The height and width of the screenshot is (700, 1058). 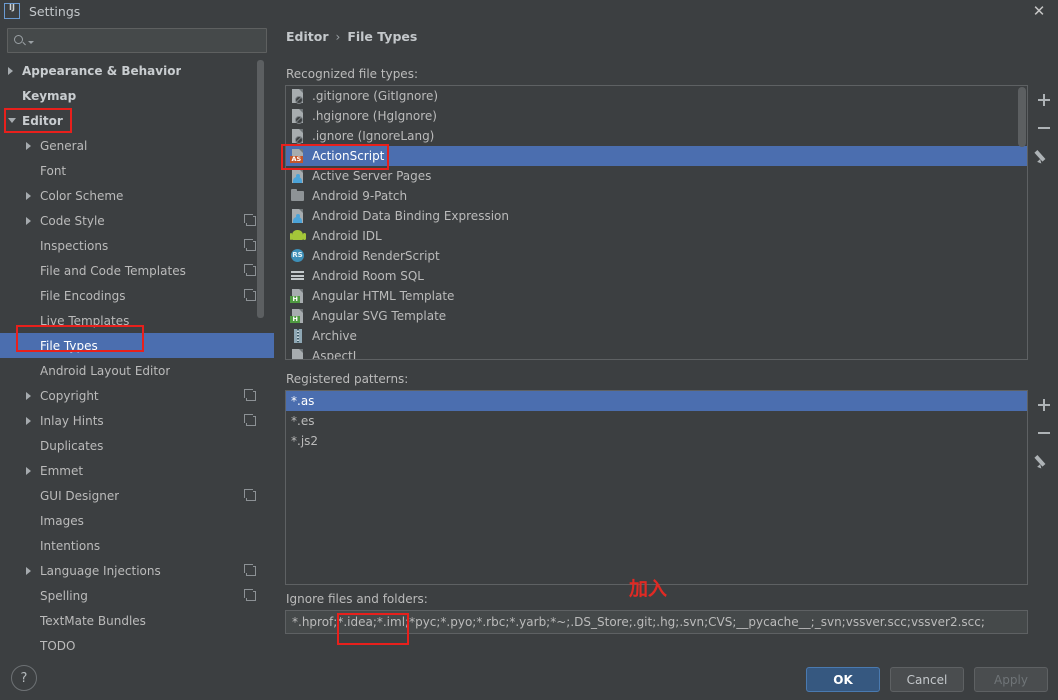 I want to click on file-types-scrollbar, so click(x=1022, y=117).